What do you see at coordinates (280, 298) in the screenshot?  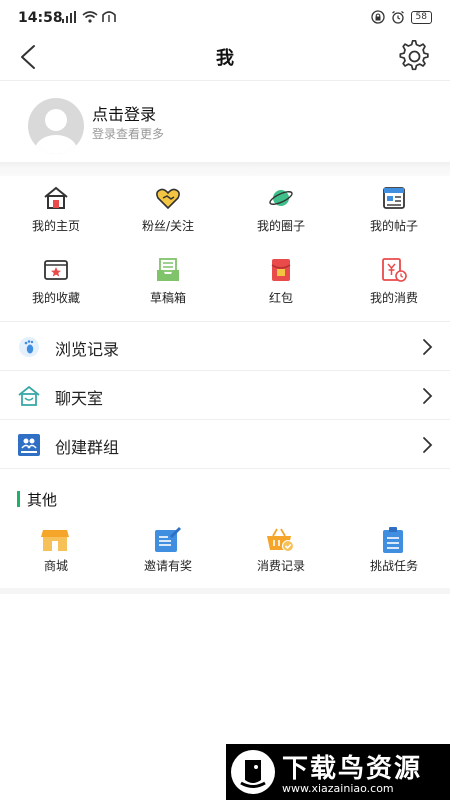 I see `grid-label: 红包` at bounding box center [280, 298].